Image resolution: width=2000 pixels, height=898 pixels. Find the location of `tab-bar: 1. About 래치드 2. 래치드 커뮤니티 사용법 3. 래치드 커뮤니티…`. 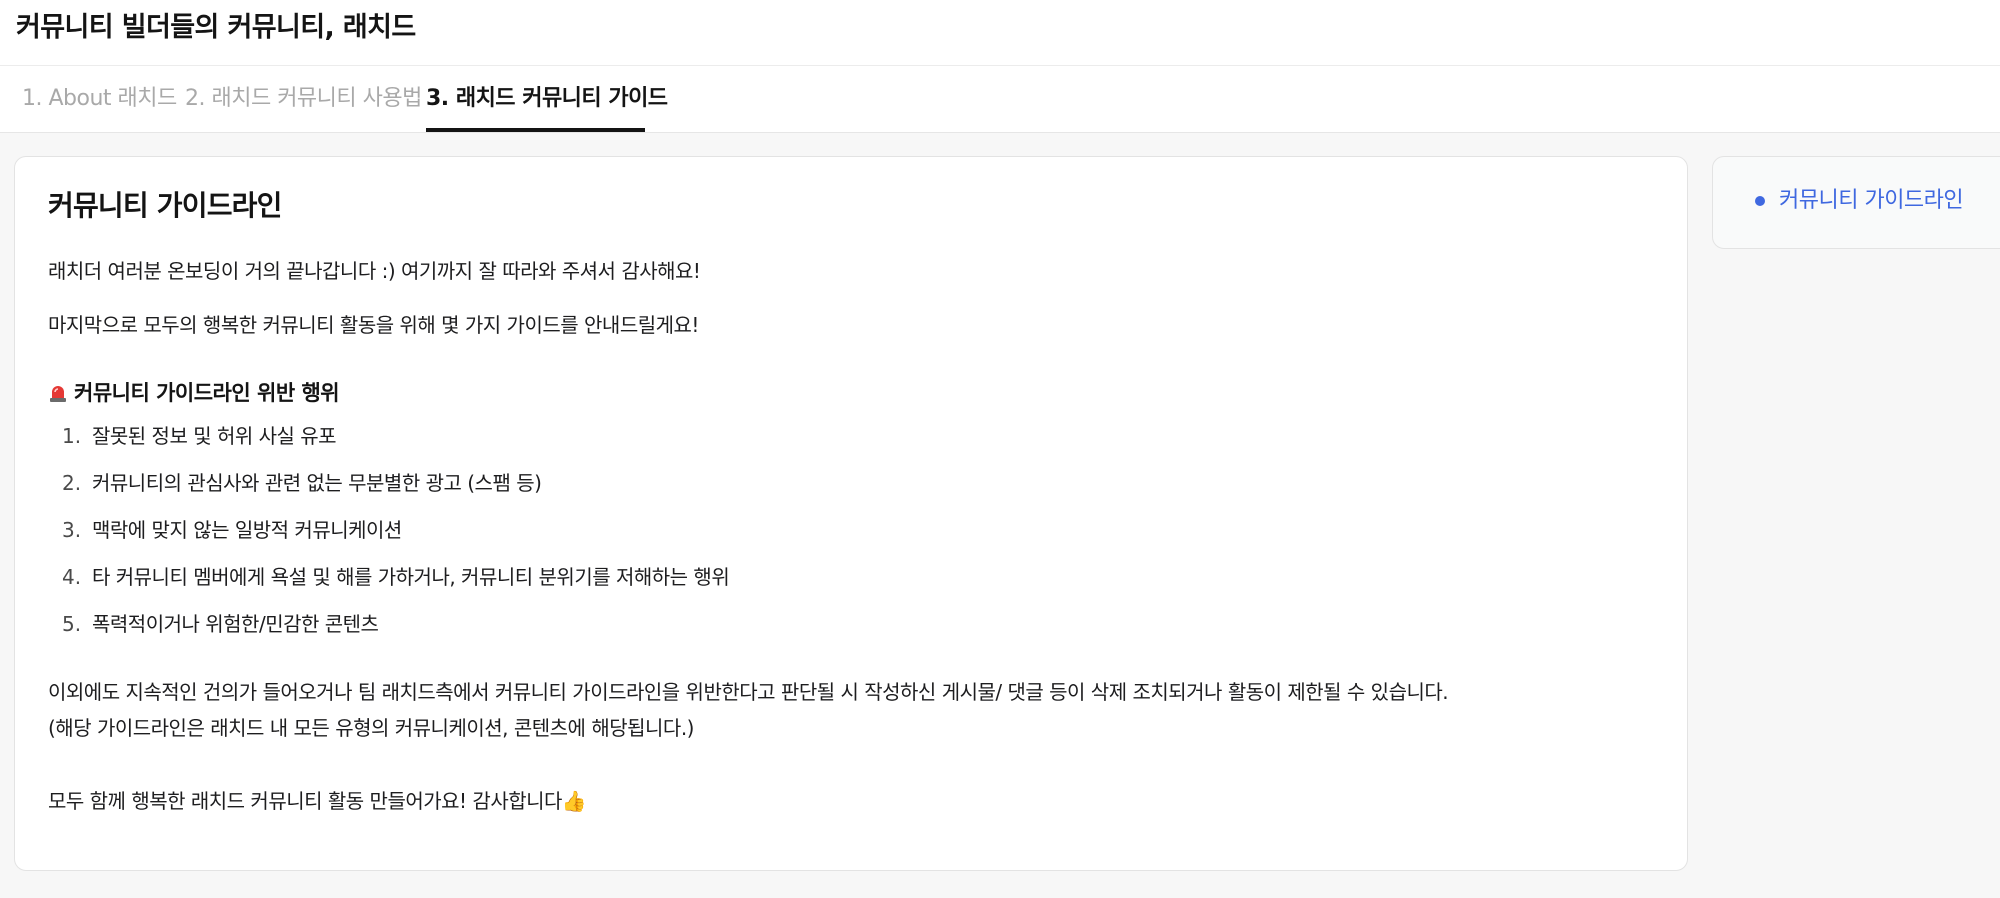

tab-bar: 1. About 래치드 2. 래치드 커뮤니티 사용법 3. 래치드 커뮤니티… is located at coordinates (1000, 99).